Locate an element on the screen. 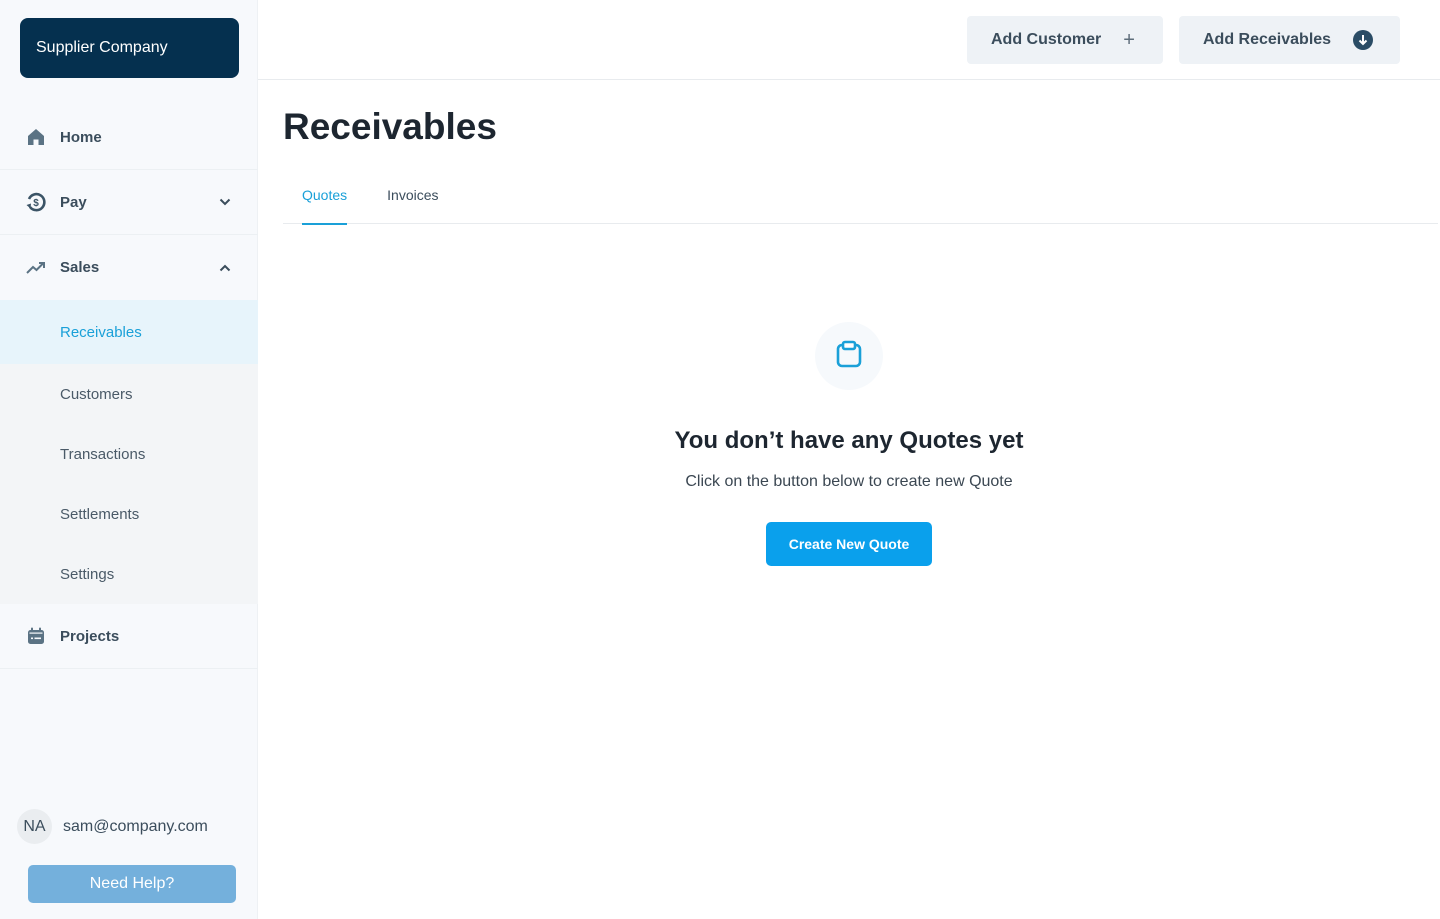  user-profile: NA sam@company.com is located at coordinates (112, 826).